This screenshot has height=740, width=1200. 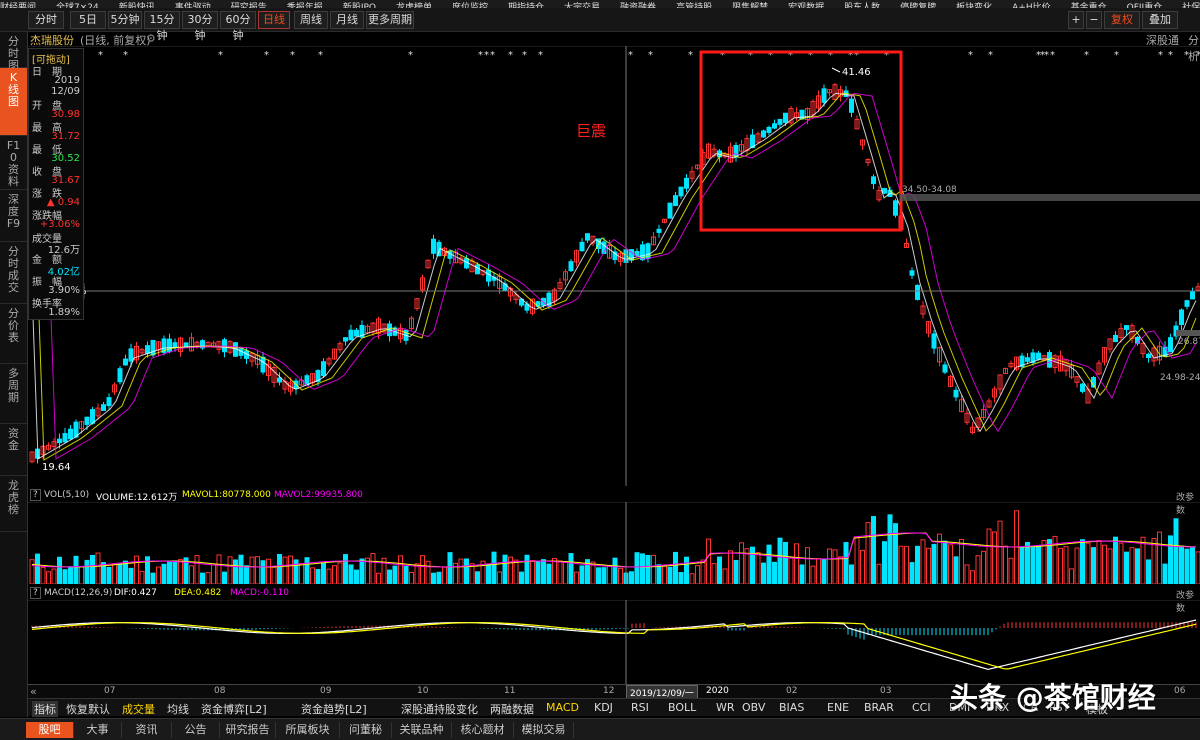 What do you see at coordinates (162, 26) in the screenshot?
I see `period-15min: 15分钟` at bounding box center [162, 26].